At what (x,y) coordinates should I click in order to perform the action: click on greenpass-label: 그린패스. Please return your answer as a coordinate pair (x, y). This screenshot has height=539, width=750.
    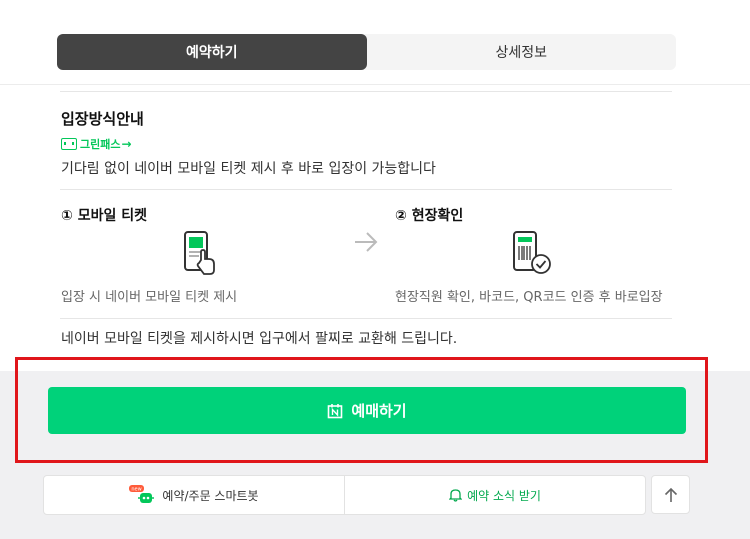
    Looking at the image, I should click on (100, 144).